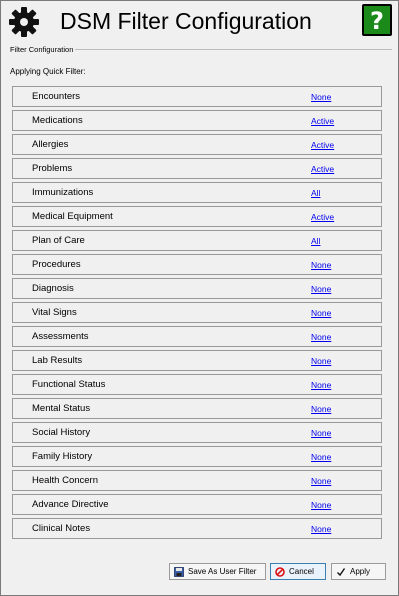  I want to click on cancel-icon, so click(280, 571).